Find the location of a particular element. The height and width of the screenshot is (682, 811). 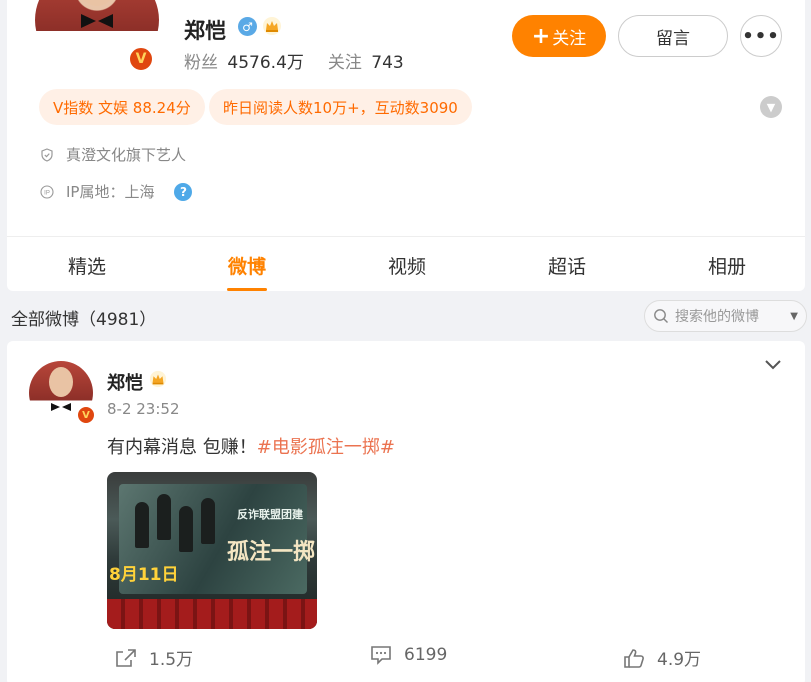

share-icon is located at coordinates (126, 657).